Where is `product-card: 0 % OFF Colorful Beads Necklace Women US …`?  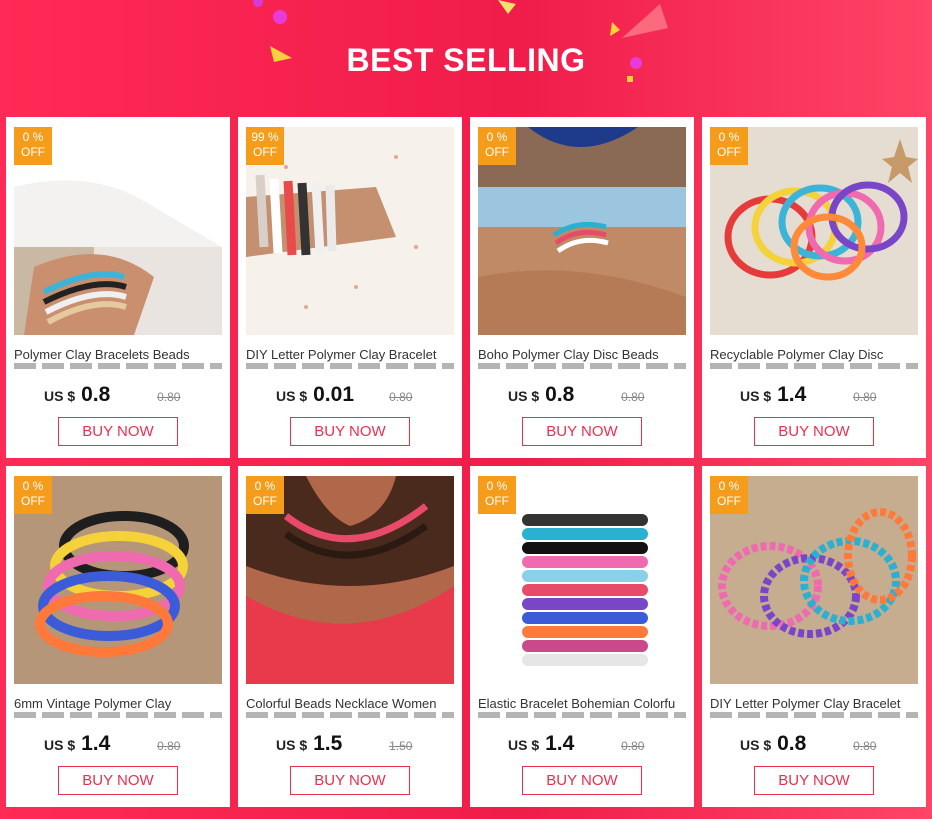
product-card: 0 % OFF Colorful Beads Necklace Women US … is located at coordinates (350, 636).